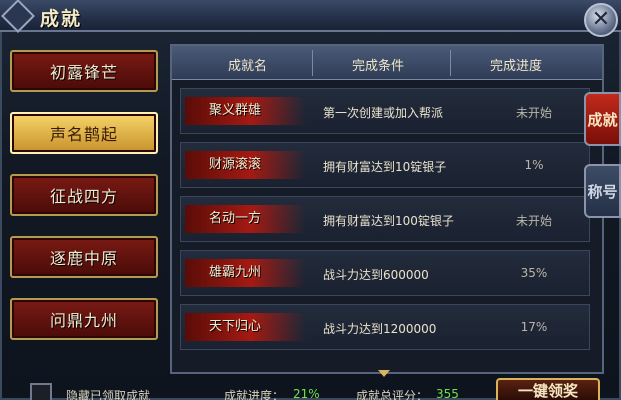 This screenshot has height=400, width=621. Describe the element at coordinates (516, 66) in the screenshot. I see `header-progress: 完成进度` at that location.